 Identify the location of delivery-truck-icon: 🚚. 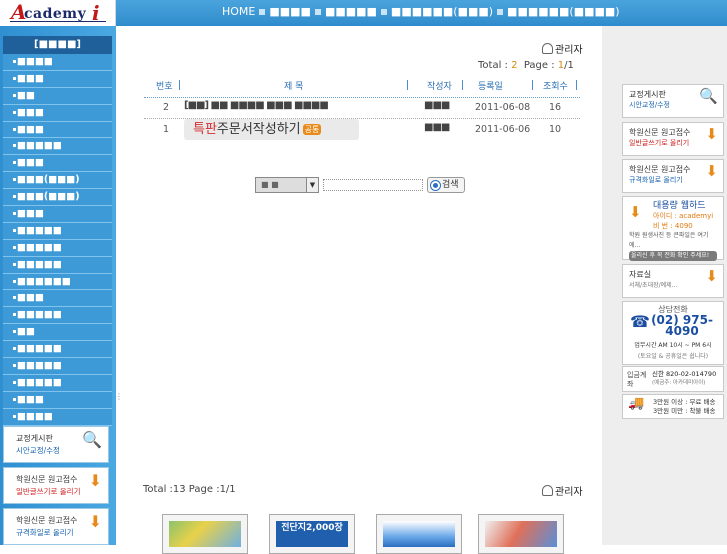
(636, 403).